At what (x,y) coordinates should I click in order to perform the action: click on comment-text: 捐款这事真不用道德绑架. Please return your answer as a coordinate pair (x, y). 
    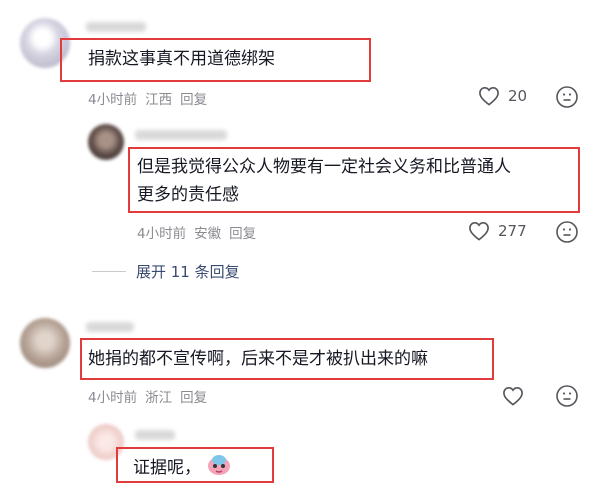
    Looking at the image, I should click on (181, 59).